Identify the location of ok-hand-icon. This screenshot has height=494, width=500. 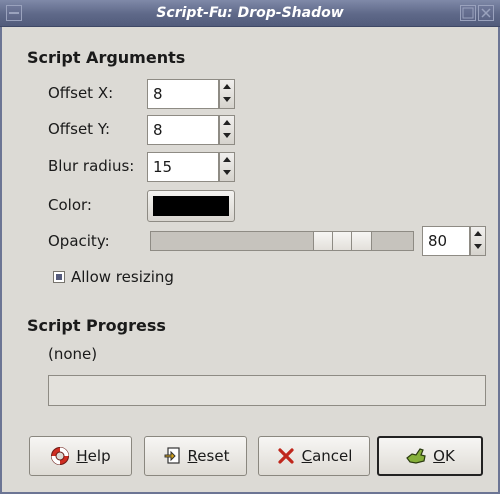
(416, 456).